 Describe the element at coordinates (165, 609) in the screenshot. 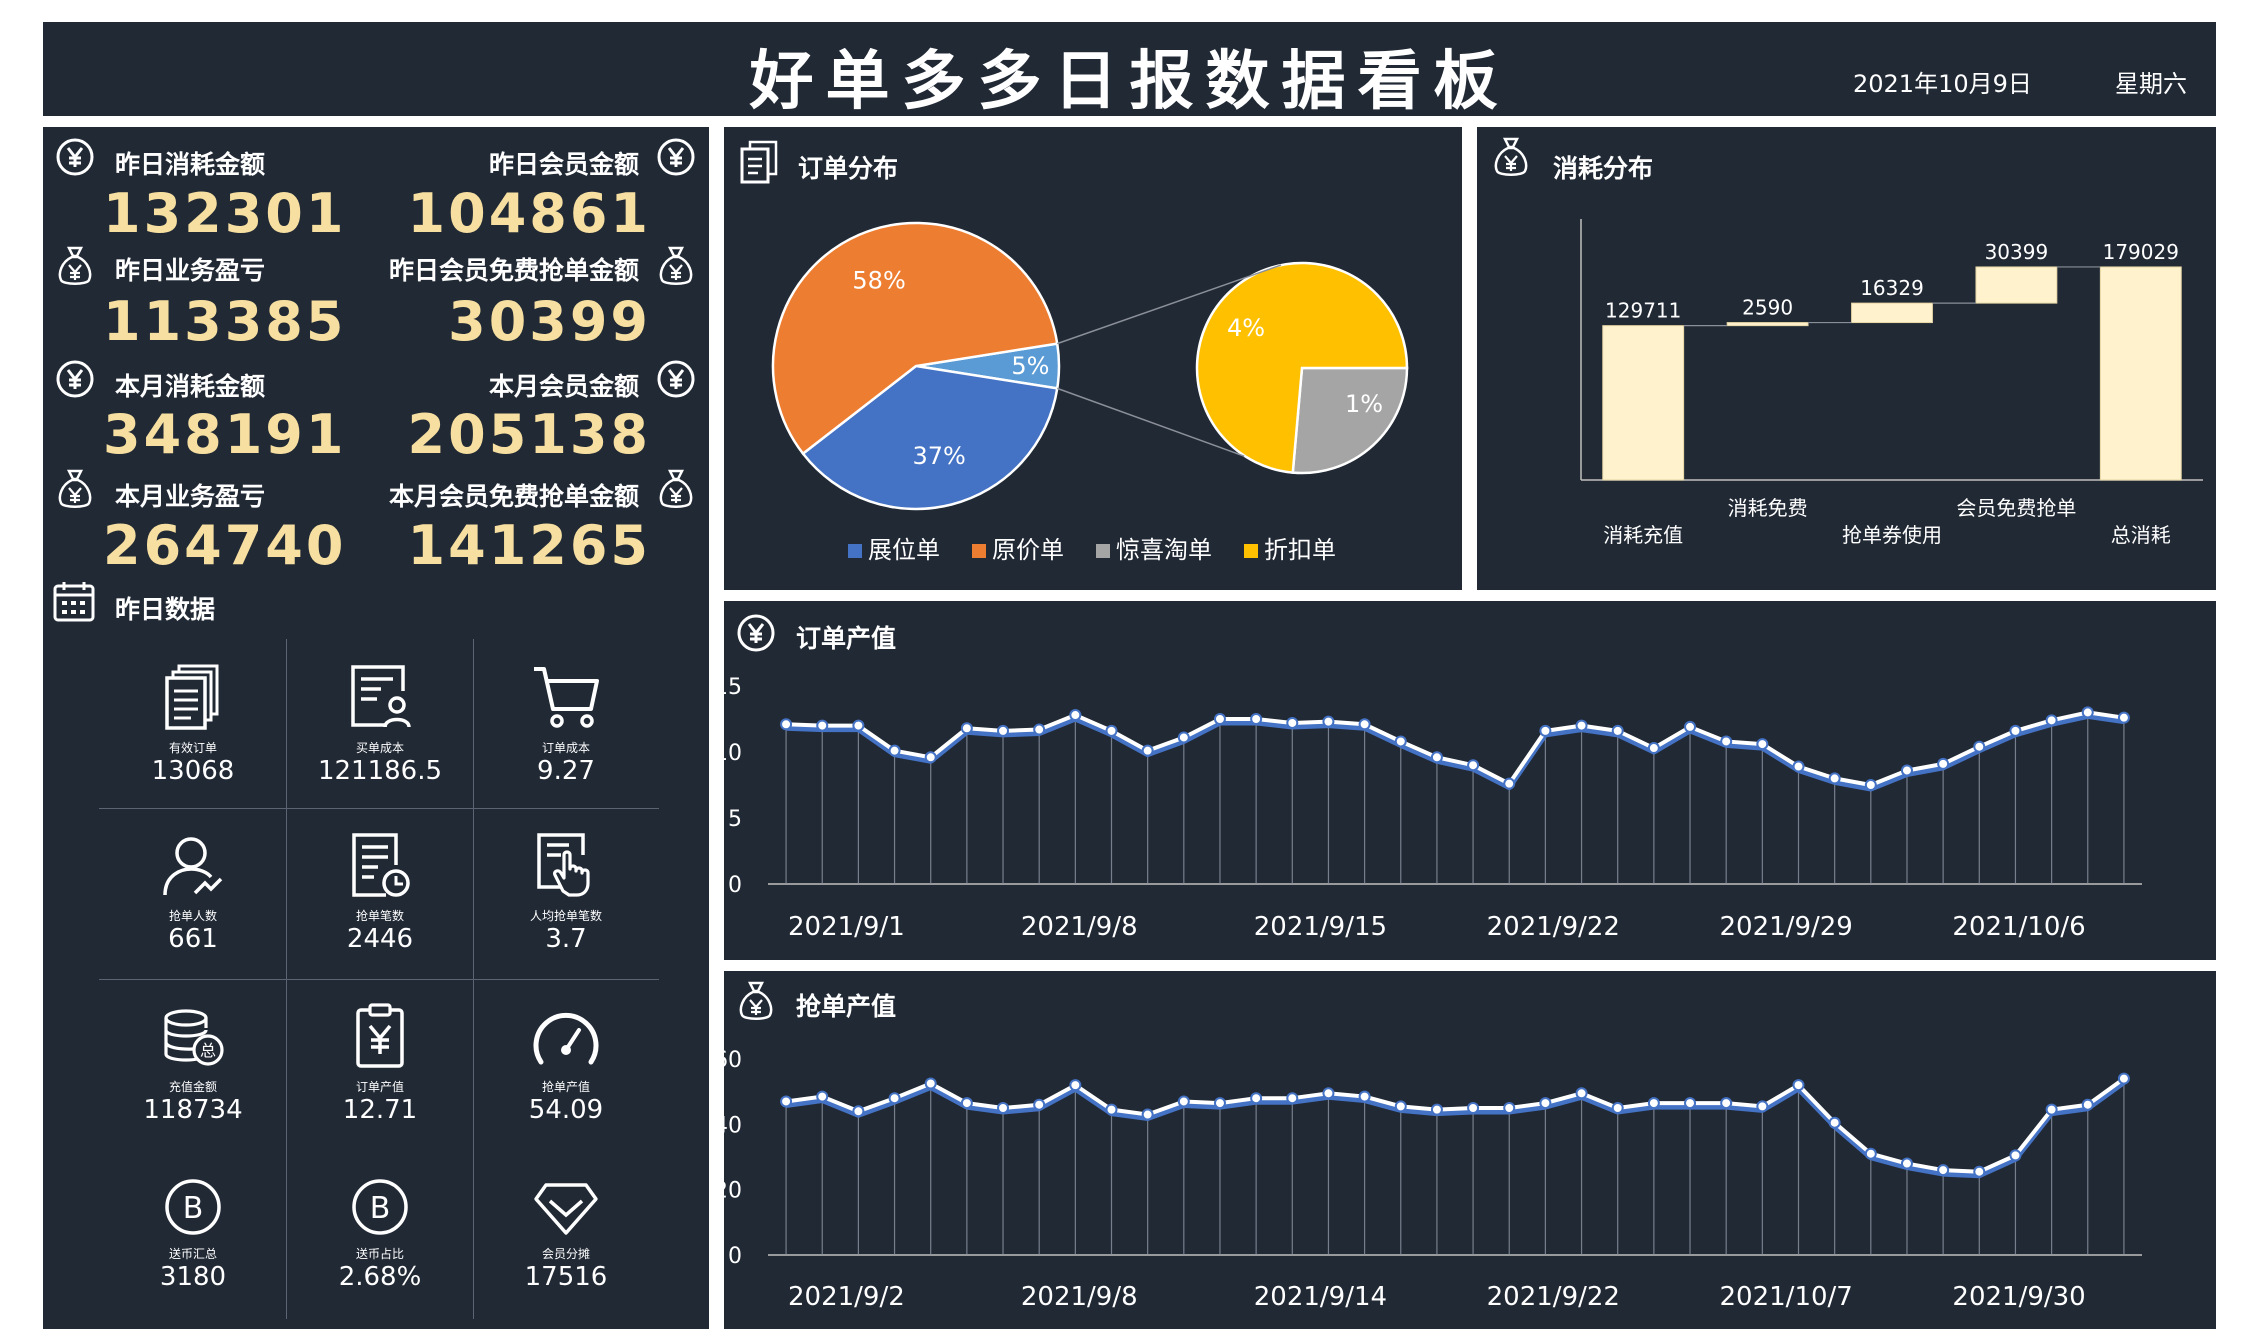

I see `yesterday-data-title: 昨日数据` at that location.